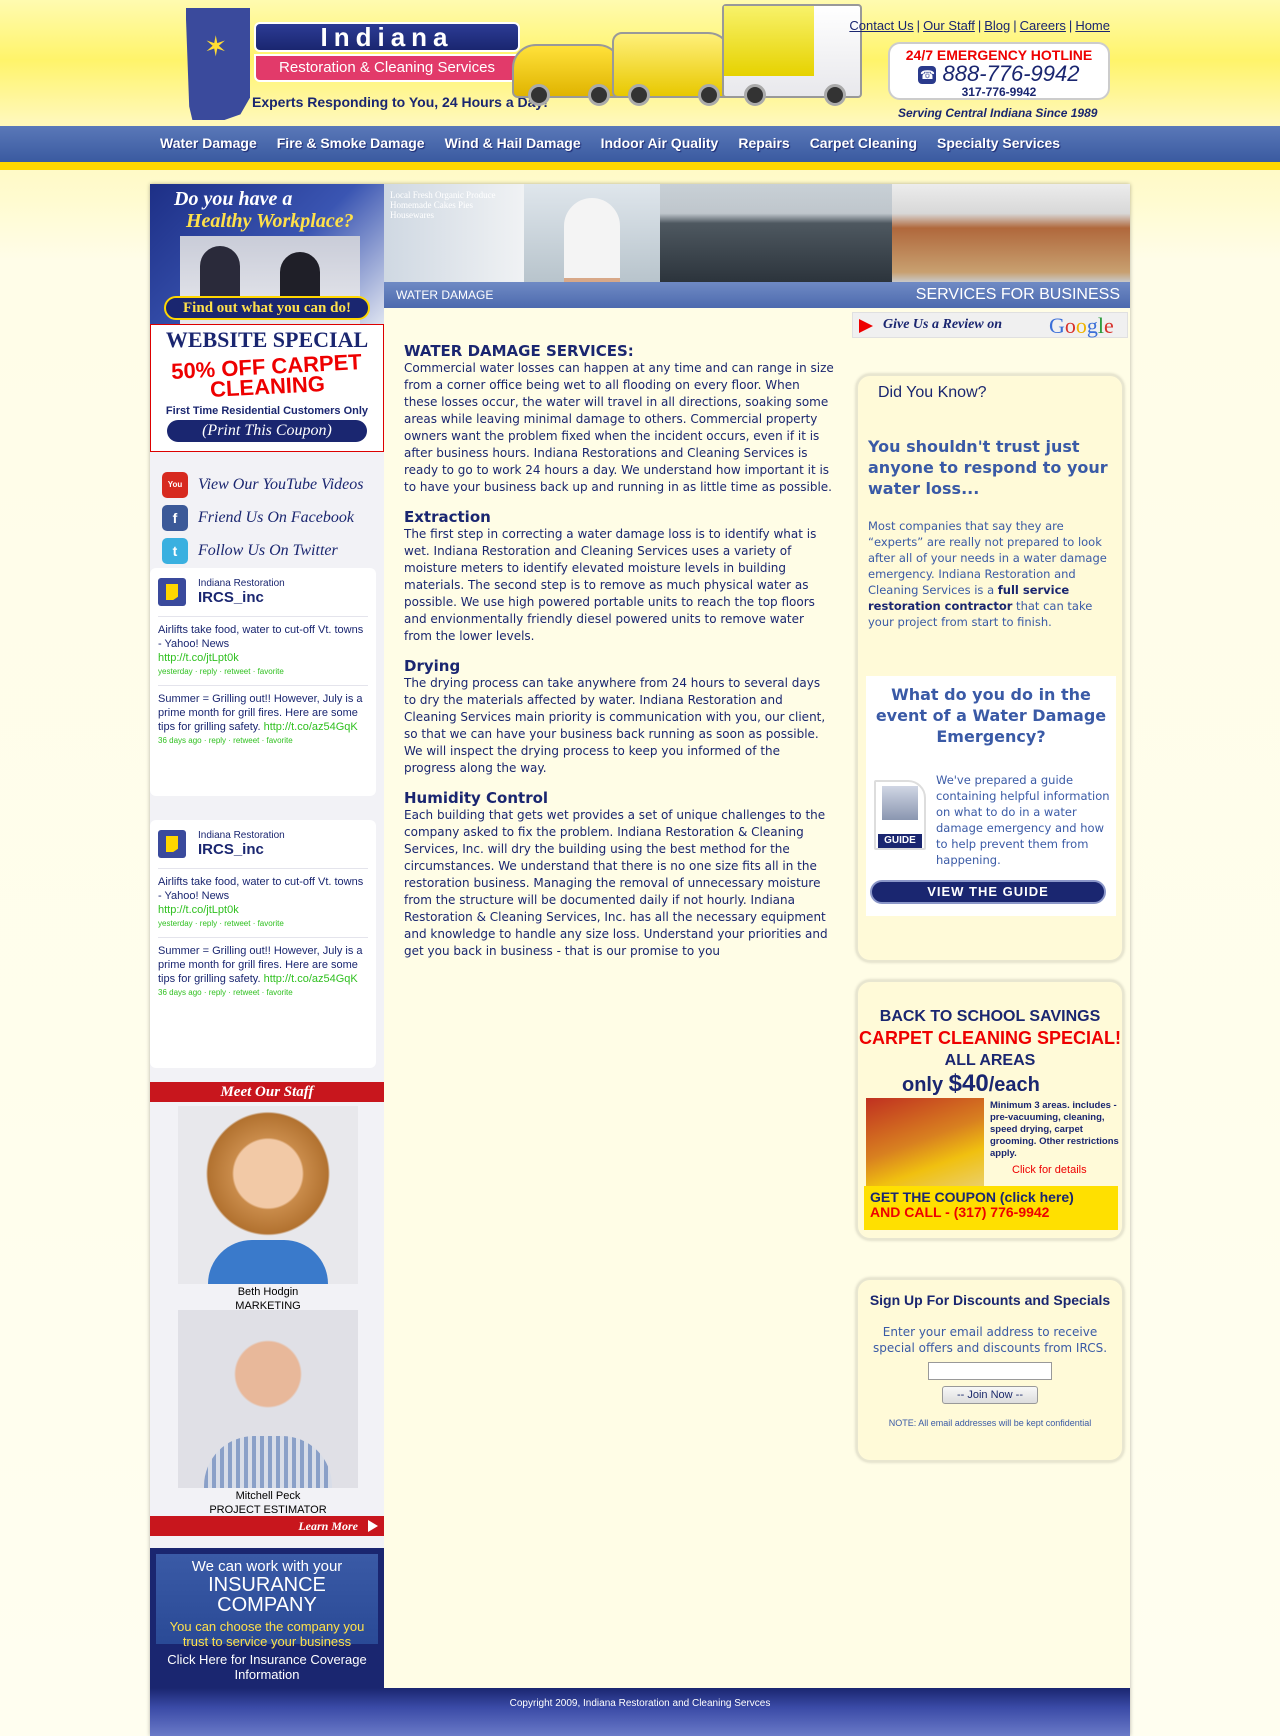 The height and width of the screenshot is (1736, 1280). I want to click on insurance-line-2: INSURANCE COMPANY, so click(267, 1595).